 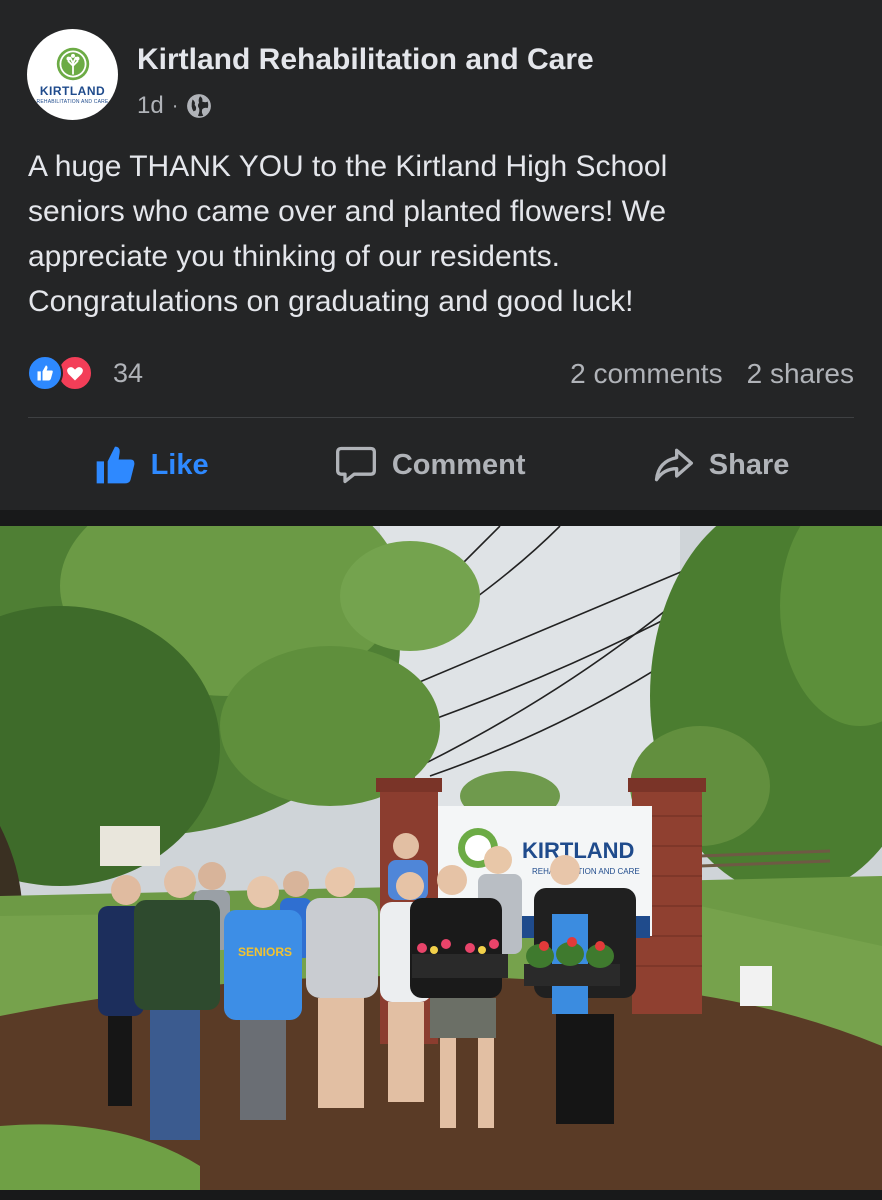 What do you see at coordinates (179, 464) in the screenshot?
I see `like-label: Like` at bounding box center [179, 464].